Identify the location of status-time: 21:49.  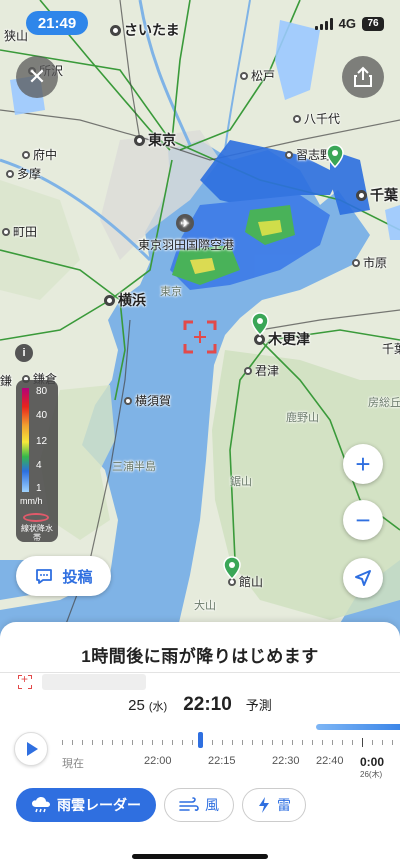
(57, 23).